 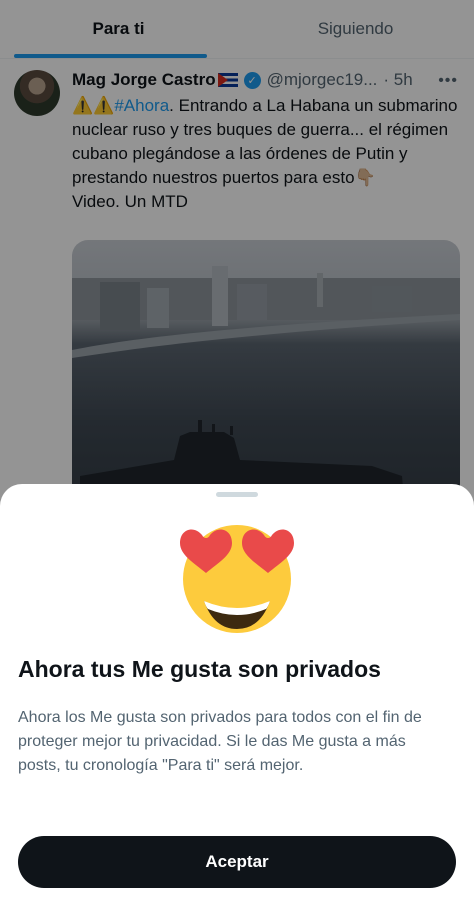 What do you see at coordinates (199, 669) in the screenshot?
I see `sheet-title: Ahora tus Me gusta son privados` at bounding box center [199, 669].